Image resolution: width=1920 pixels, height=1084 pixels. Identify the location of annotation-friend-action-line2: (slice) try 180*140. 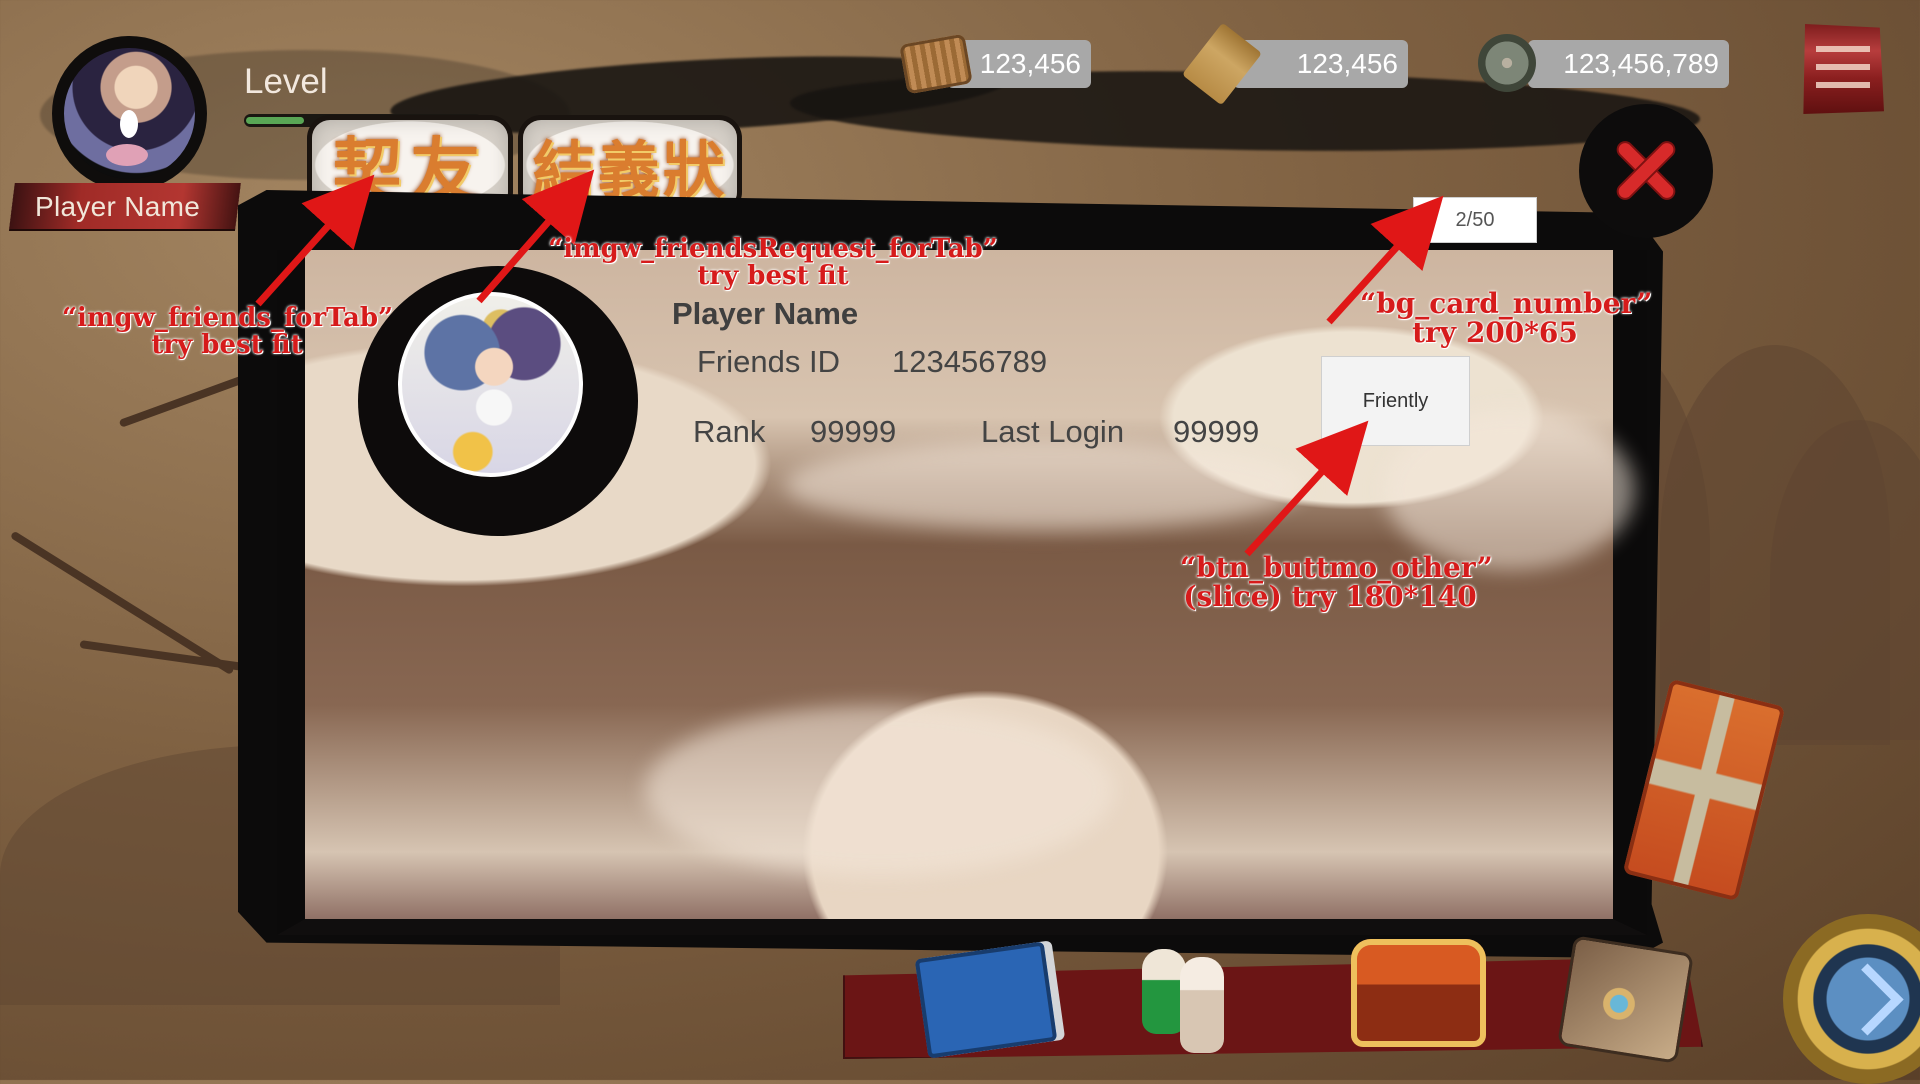
(1330, 597).